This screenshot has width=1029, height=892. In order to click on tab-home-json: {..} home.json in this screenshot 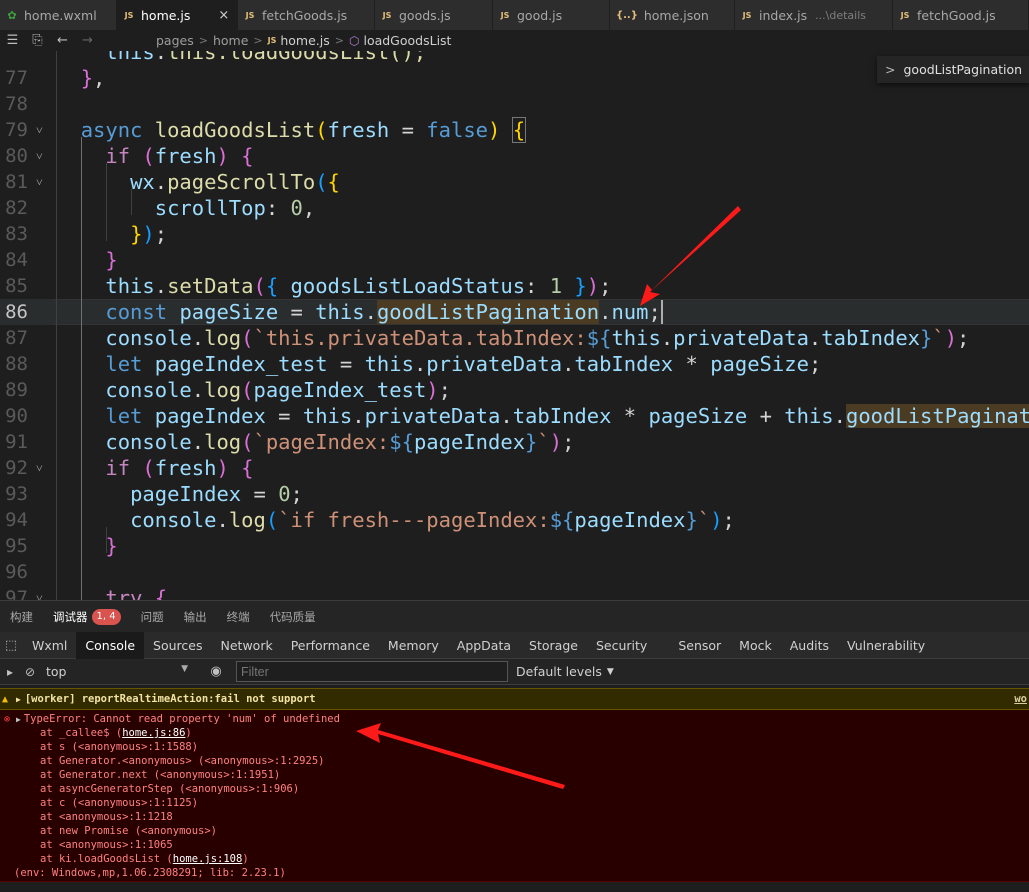, I will do `click(672, 15)`.